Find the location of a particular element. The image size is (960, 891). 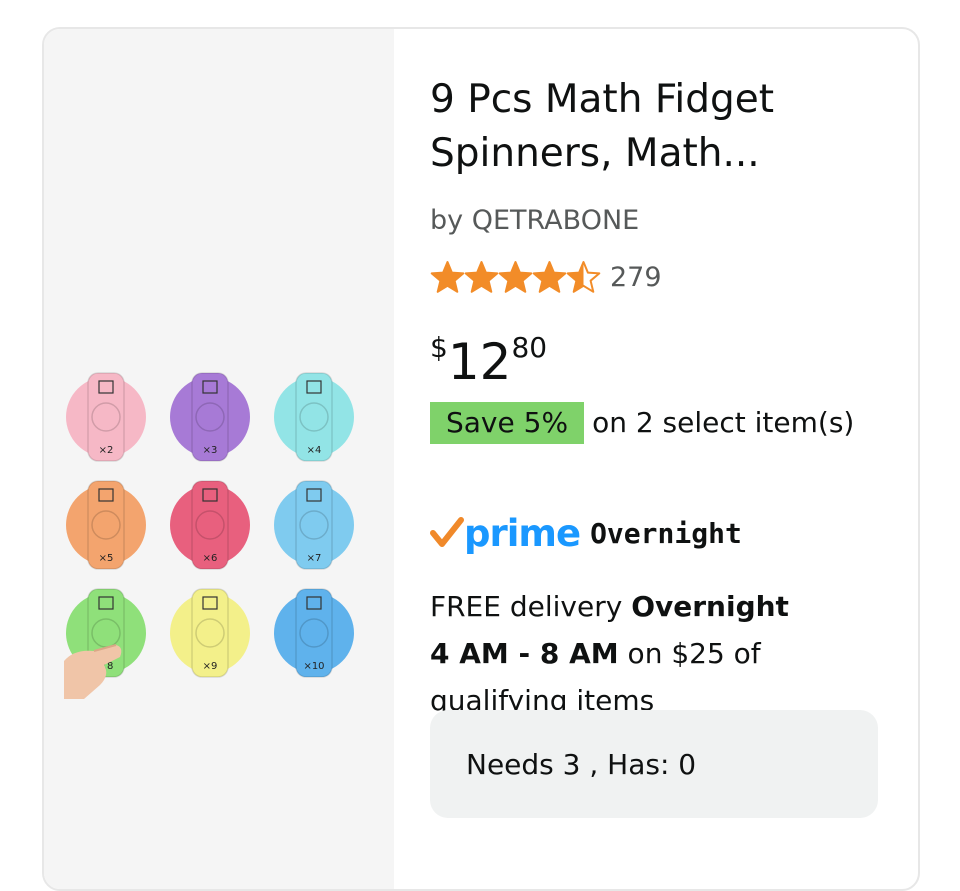

spinner-3: ×4 is located at coordinates (314, 417).